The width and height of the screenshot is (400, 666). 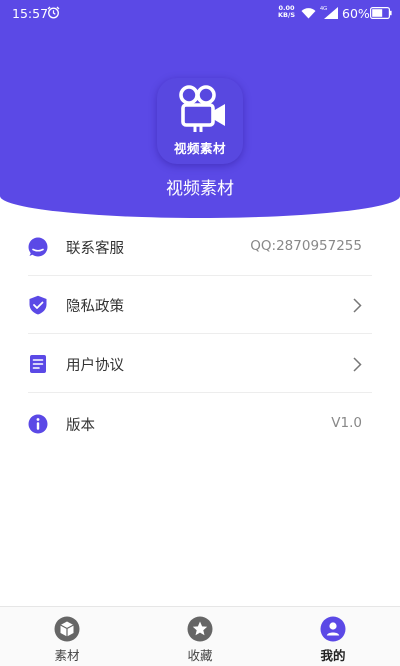 What do you see at coordinates (67, 629) in the screenshot?
I see `cube-icon` at bounding box center [67, 629].